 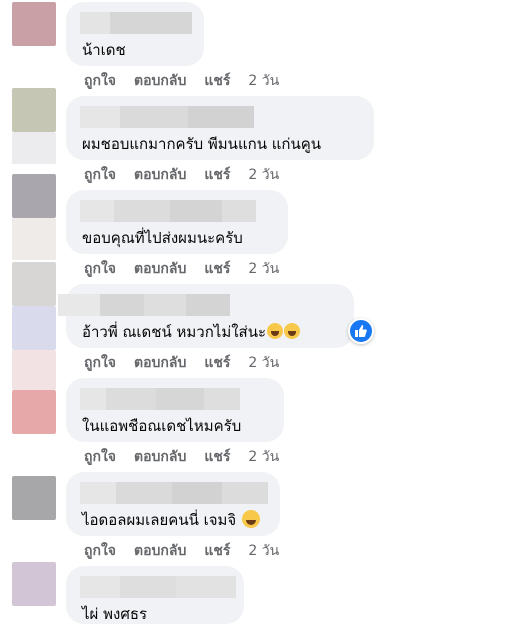 What do you see at coordinates (115, 614) in the screenshot?
I see `comment-text: ไผ่ พงศธร` at bounding box center [115, 614].